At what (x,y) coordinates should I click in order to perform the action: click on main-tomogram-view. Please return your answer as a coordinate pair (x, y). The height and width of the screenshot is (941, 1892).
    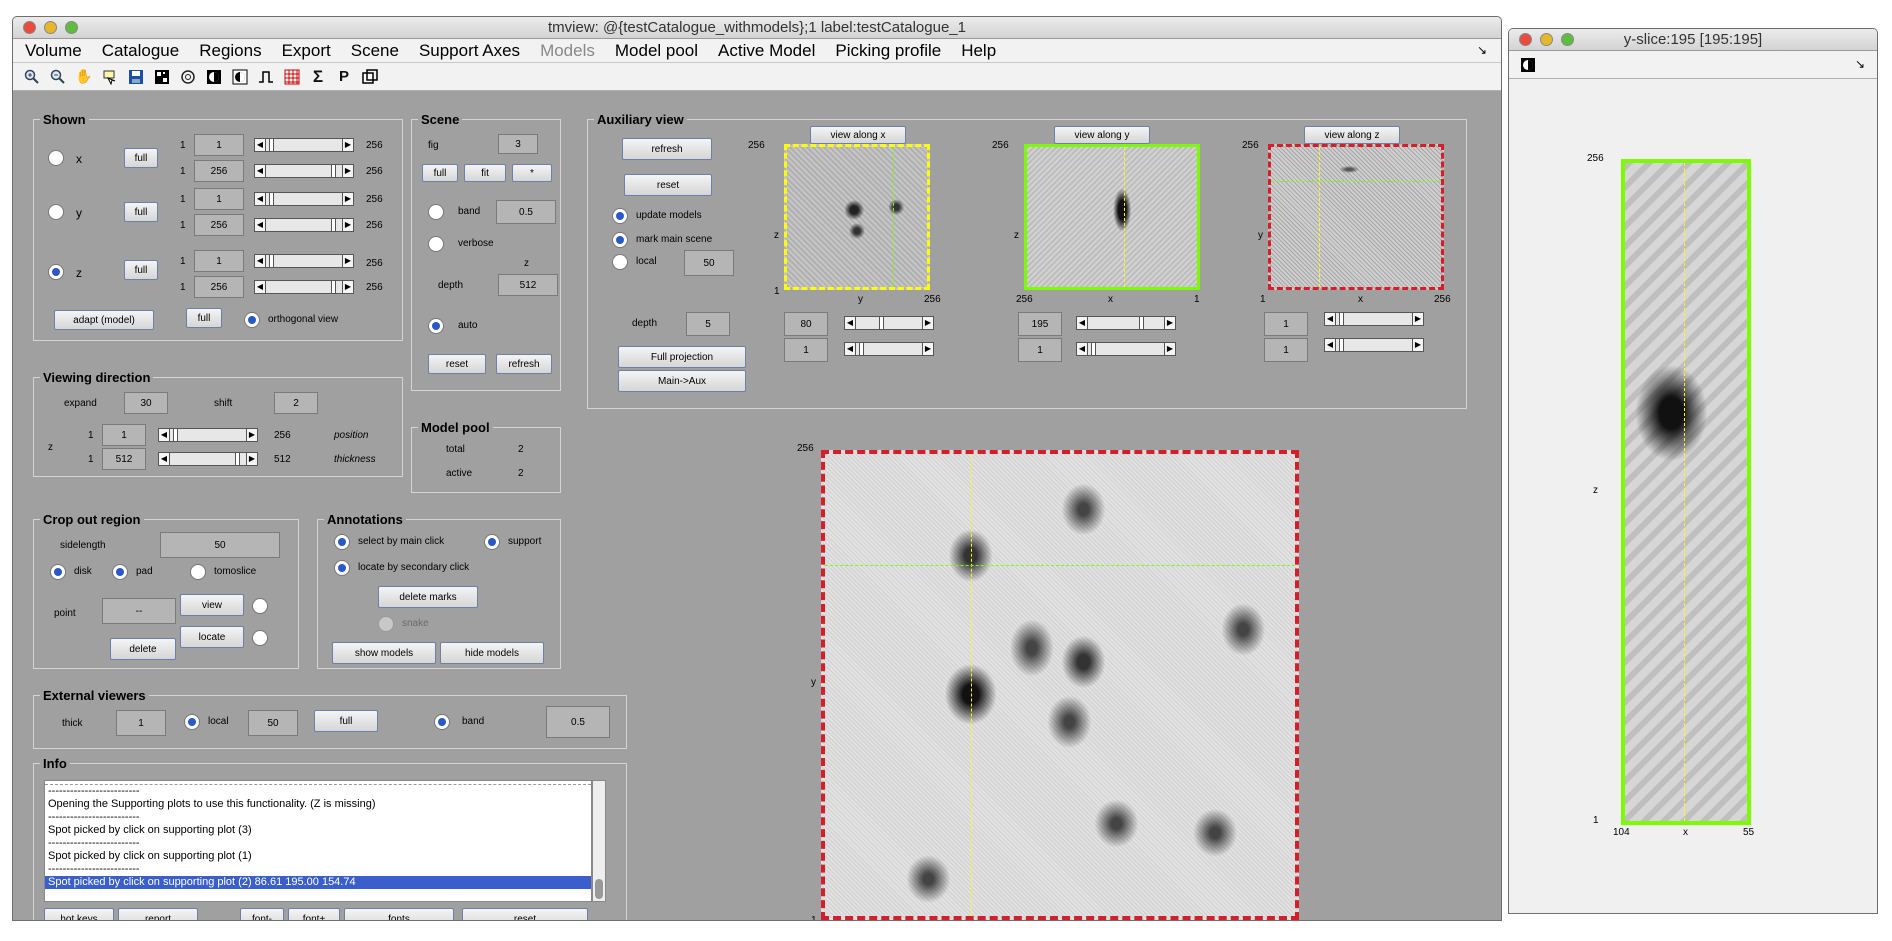
    Looking at the image, I should click on (1060, 685).